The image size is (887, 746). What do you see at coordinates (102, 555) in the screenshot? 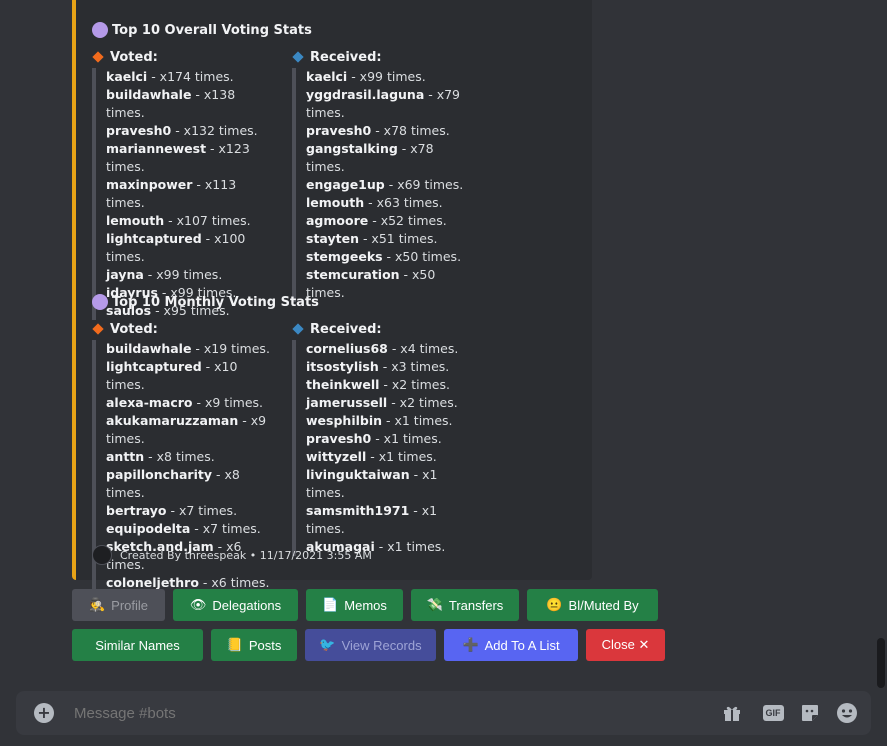
I see `author-avatar` at bounding box center [102, 555].